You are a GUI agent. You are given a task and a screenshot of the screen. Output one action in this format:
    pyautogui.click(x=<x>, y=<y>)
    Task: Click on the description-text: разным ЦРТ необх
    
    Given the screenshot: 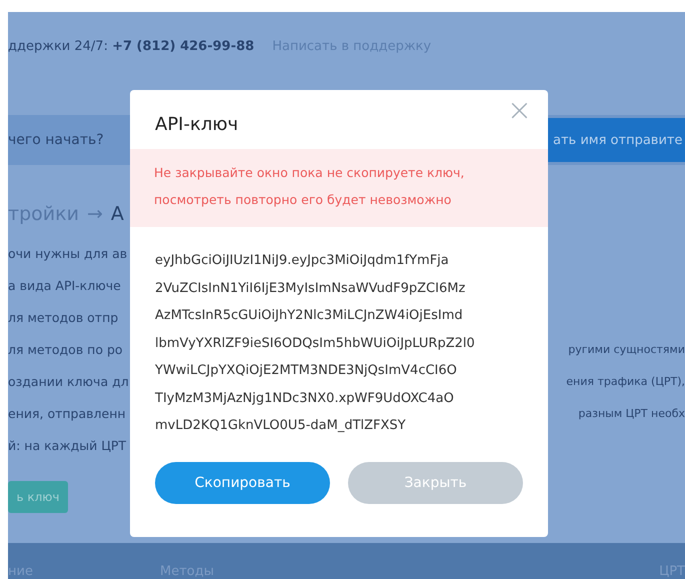 What is the action you would take?
    pyautogui.click(x=631, y=413)
    